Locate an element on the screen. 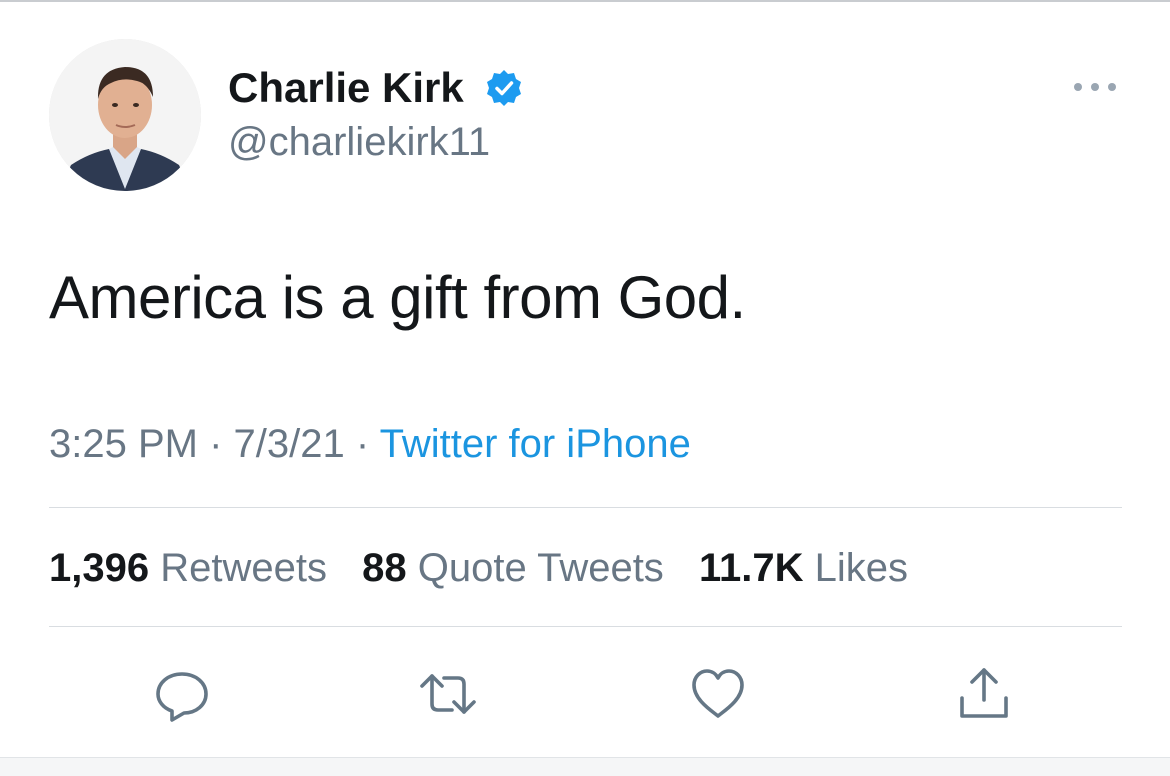  profile-photo is located at coordinates (125, 115).